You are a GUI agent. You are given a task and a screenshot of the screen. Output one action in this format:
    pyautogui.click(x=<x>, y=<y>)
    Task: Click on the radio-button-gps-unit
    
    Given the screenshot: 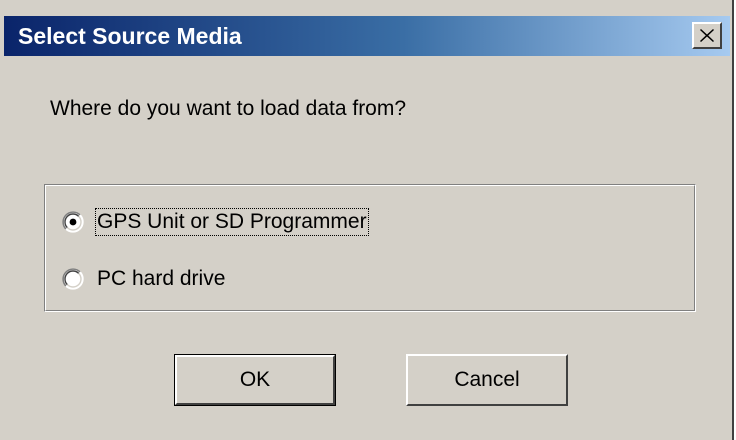 What is the action you would take?
    pyautogui.click(x=73, y=222)
    